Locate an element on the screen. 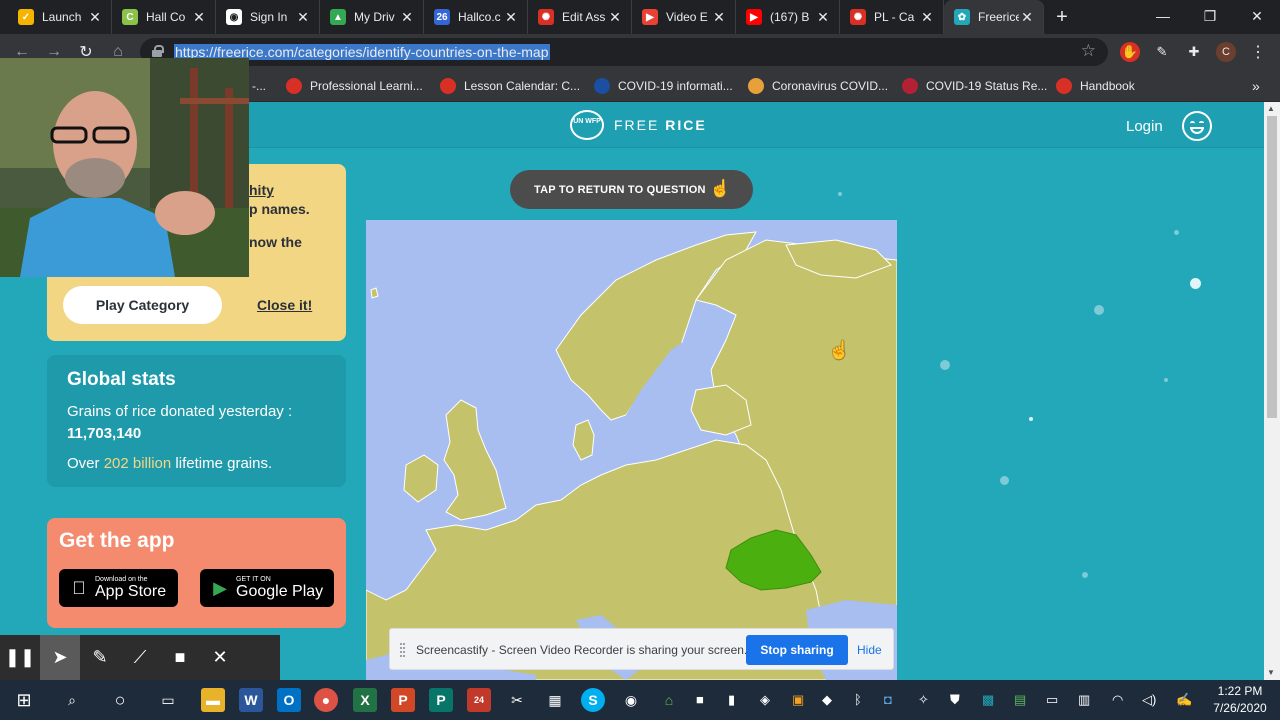 The height and width of the screenshot is (720, 1280). scroll-thumb is located at coordinates (1272, 267).